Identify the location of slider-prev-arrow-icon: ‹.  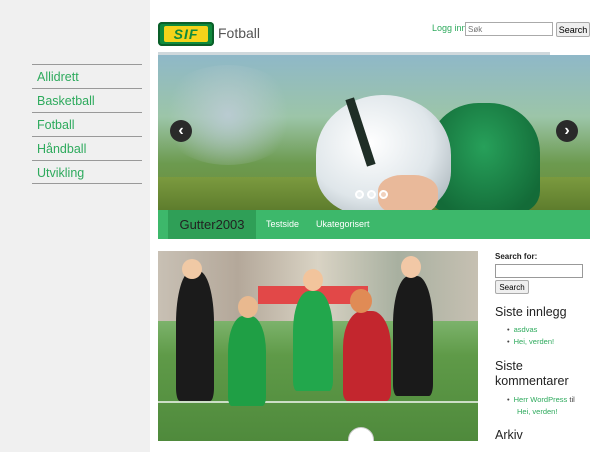
(181, 131).